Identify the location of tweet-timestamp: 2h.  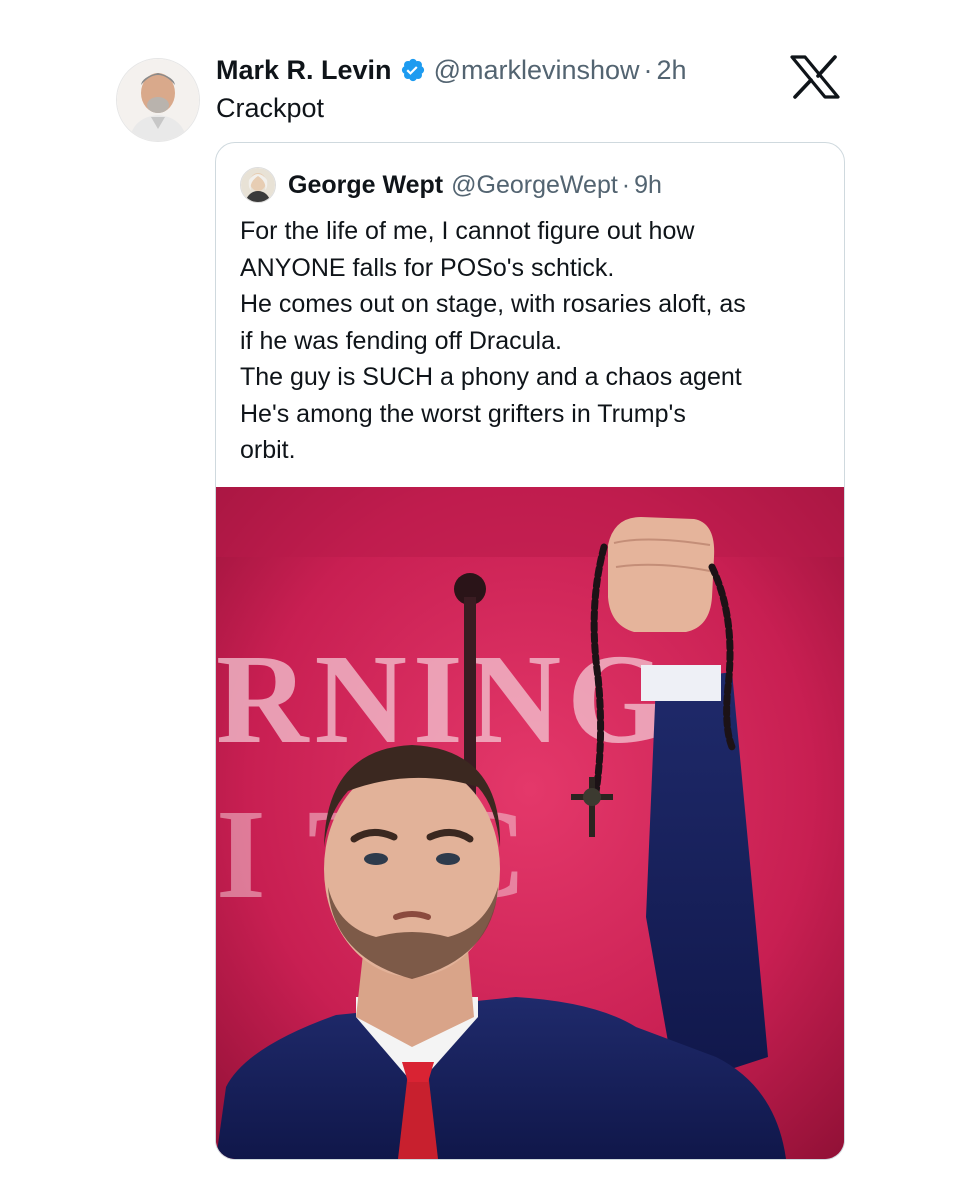
(672, 70).